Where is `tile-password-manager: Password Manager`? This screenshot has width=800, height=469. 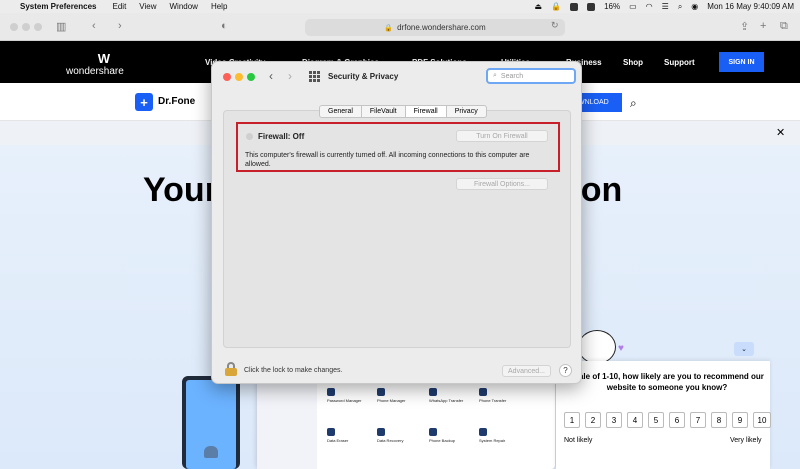
tile-password-manager: Password Manager is located at coordinates (350, 406).